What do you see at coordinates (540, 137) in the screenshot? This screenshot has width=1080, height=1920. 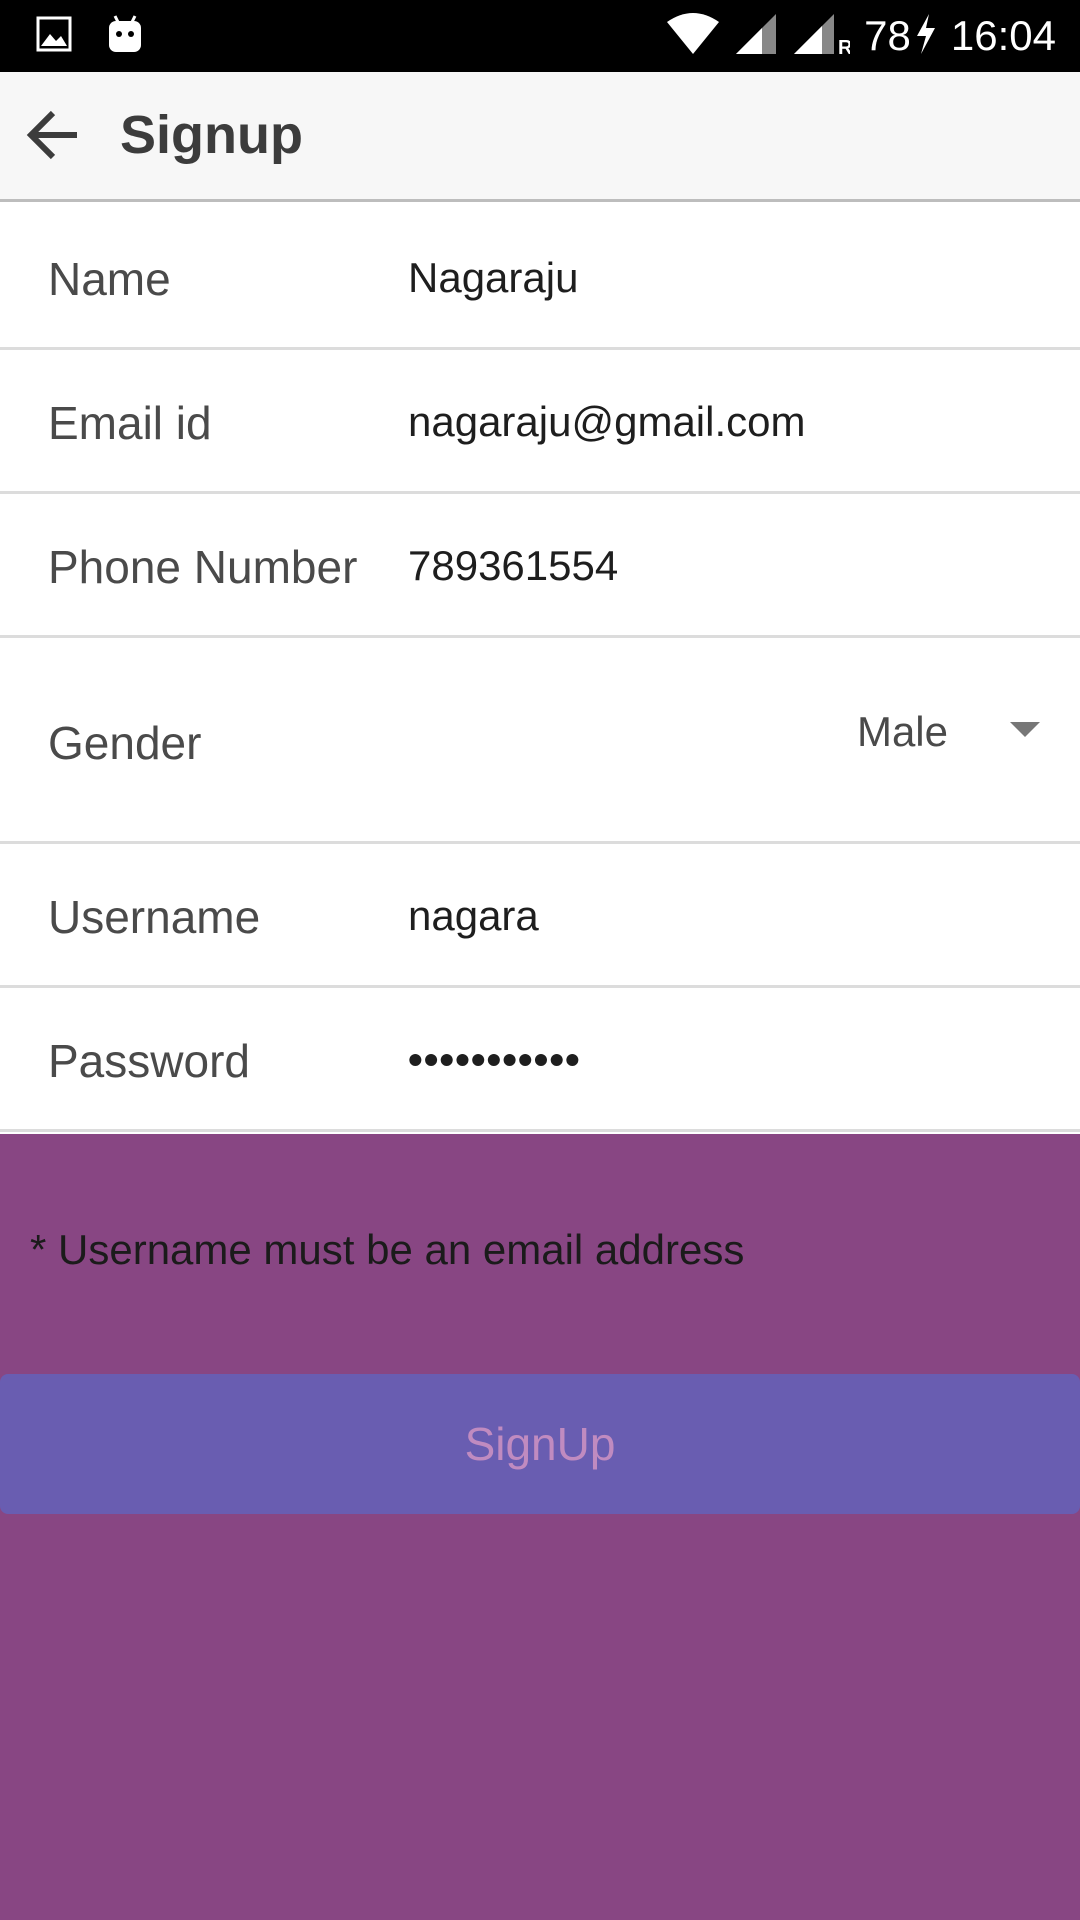 I see `app-bar: Signup` at bounding box center [540, 137].